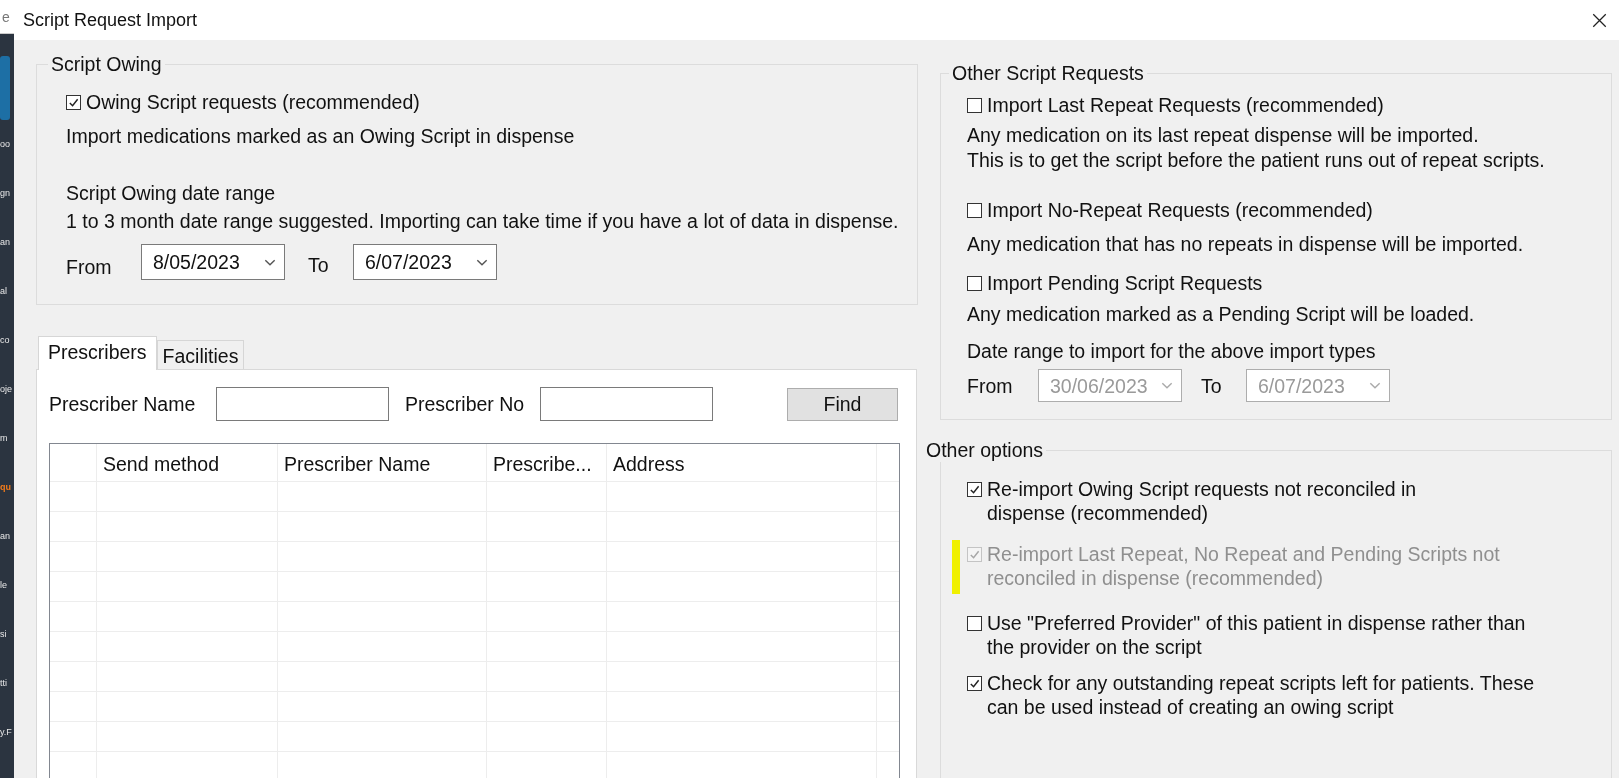 This screenshot has width=1619, height=778. What do you see at coordinates (5, 358) in the screenshot?
I see `sidebar-item: co` at bounding box center [5, 358].